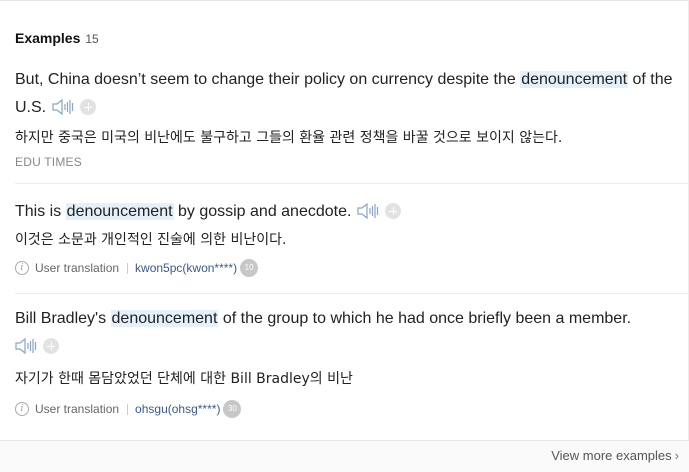 The height and width of the screenshot is (472, 689). What do you see at coordinates (48, 162) in the screenshot?
I see `example-source: EDU TIMES` at bounding box center [48, 162].